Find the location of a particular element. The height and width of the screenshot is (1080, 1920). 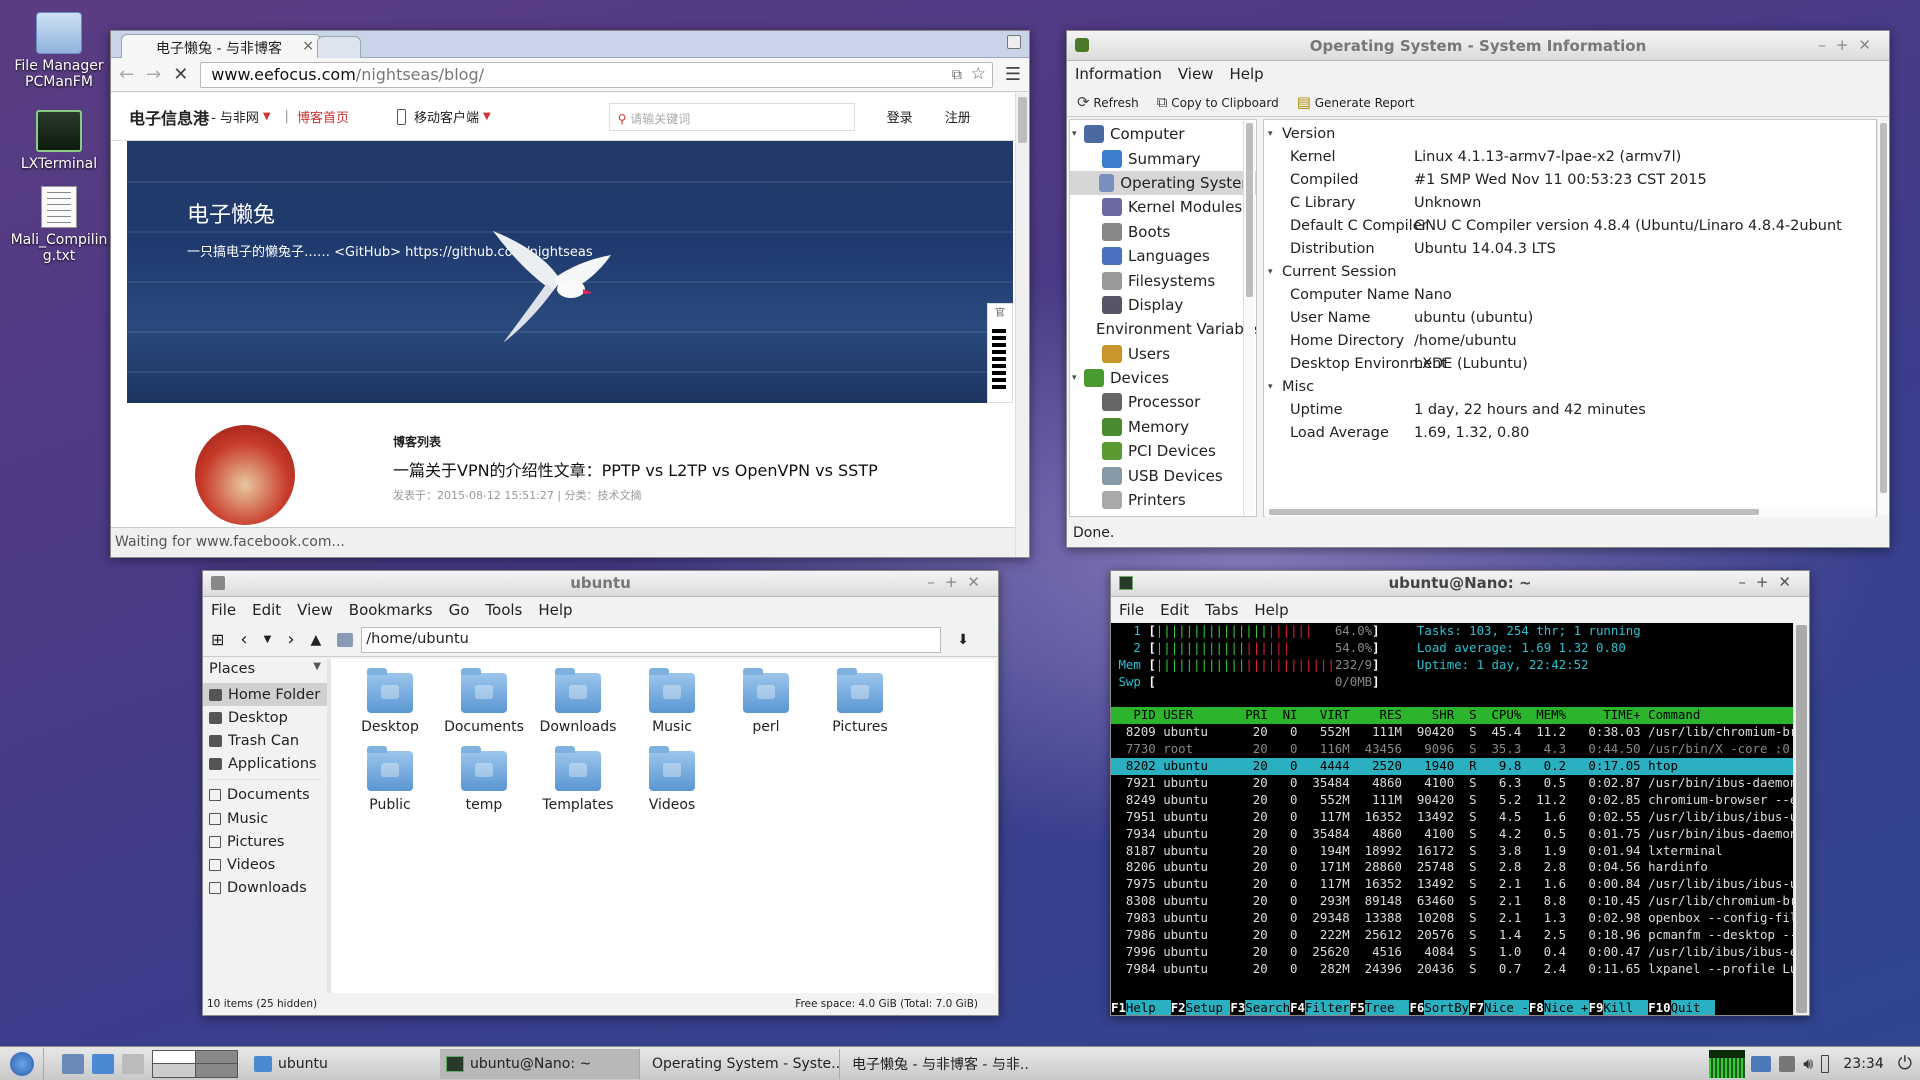

tree-item: Summary is located at coordinates (1163, 158).